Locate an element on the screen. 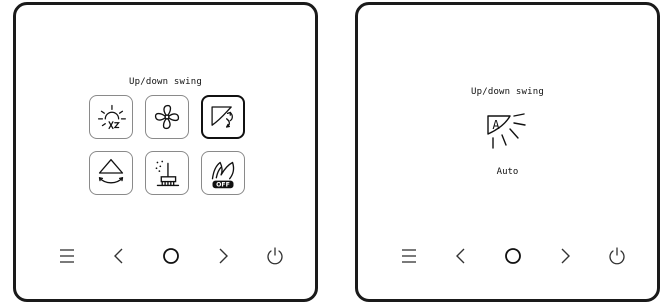 The height and width of the screenshot is (306, 662). fan-icon is located at coordinates (167, 117).